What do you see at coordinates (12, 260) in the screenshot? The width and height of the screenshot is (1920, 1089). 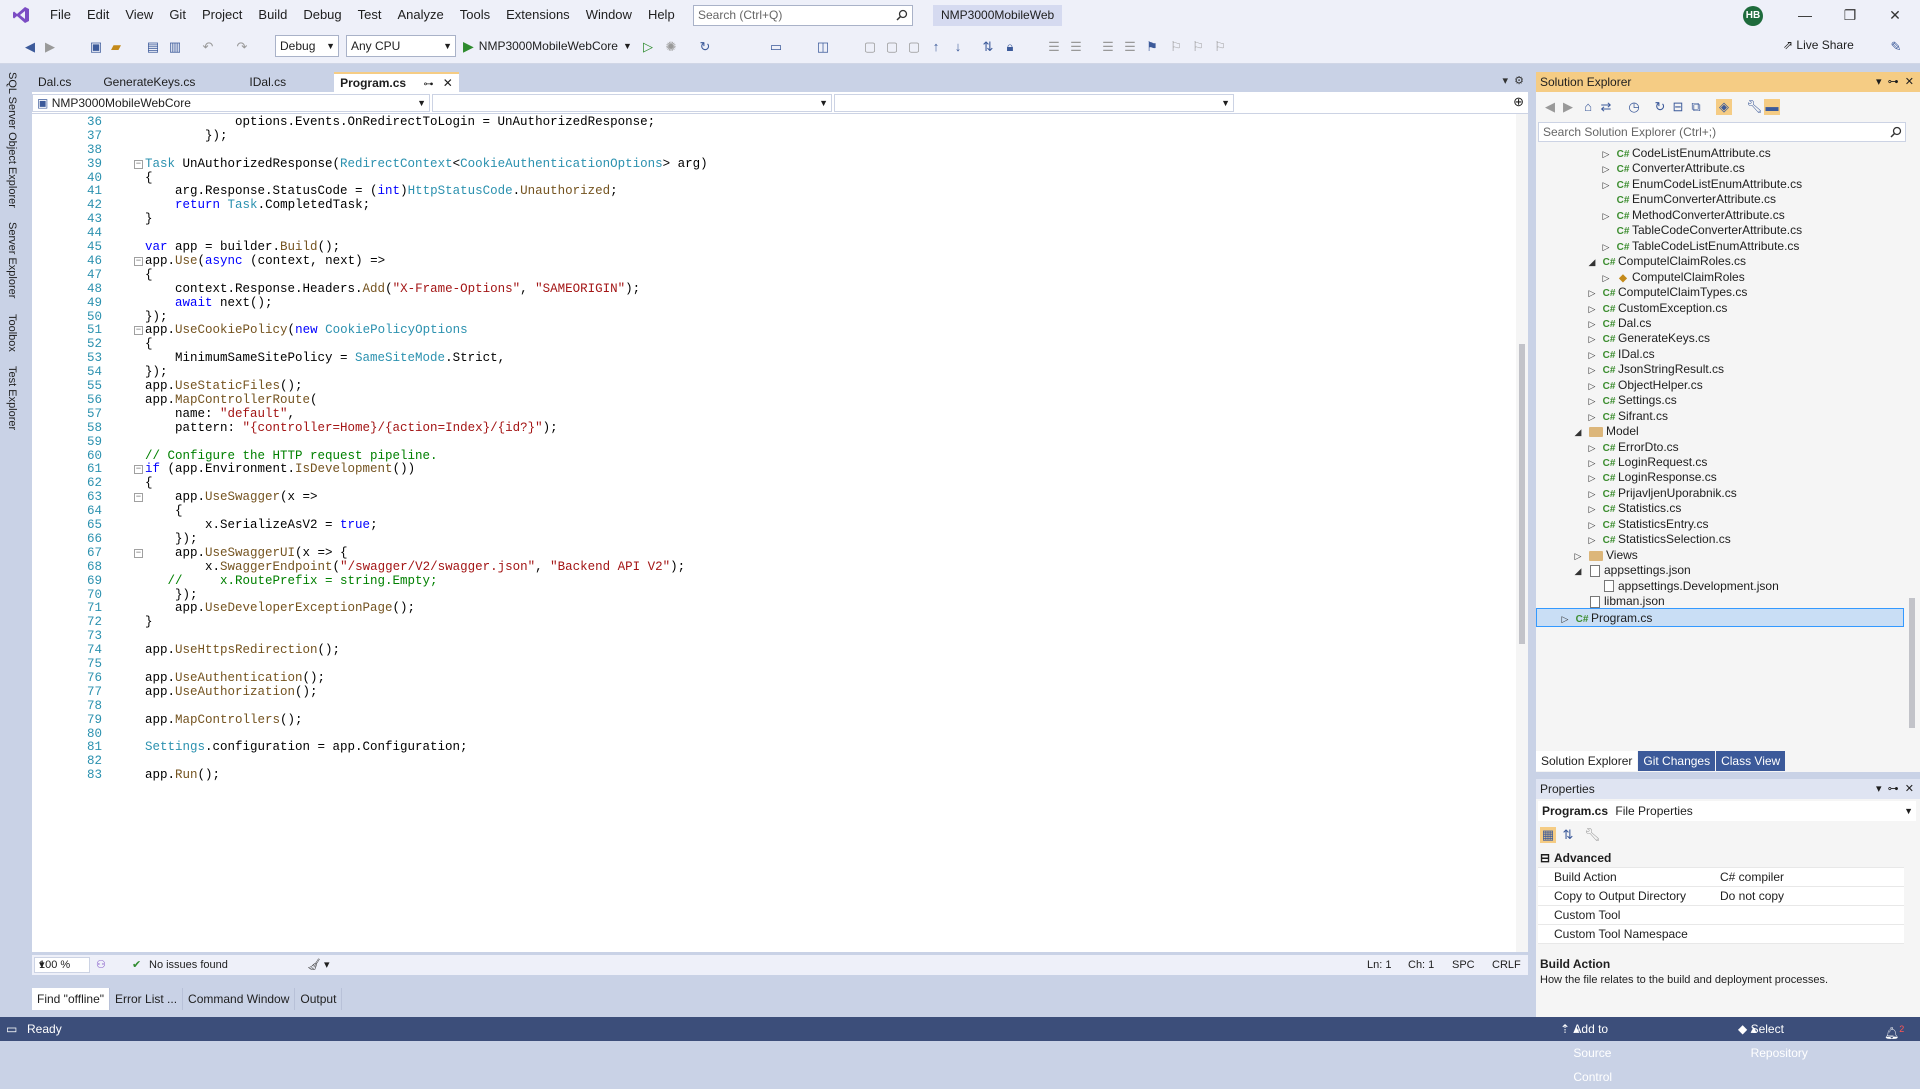 I see `server-explorer-tab: Server Explorer` at bounding box center [12, 260].